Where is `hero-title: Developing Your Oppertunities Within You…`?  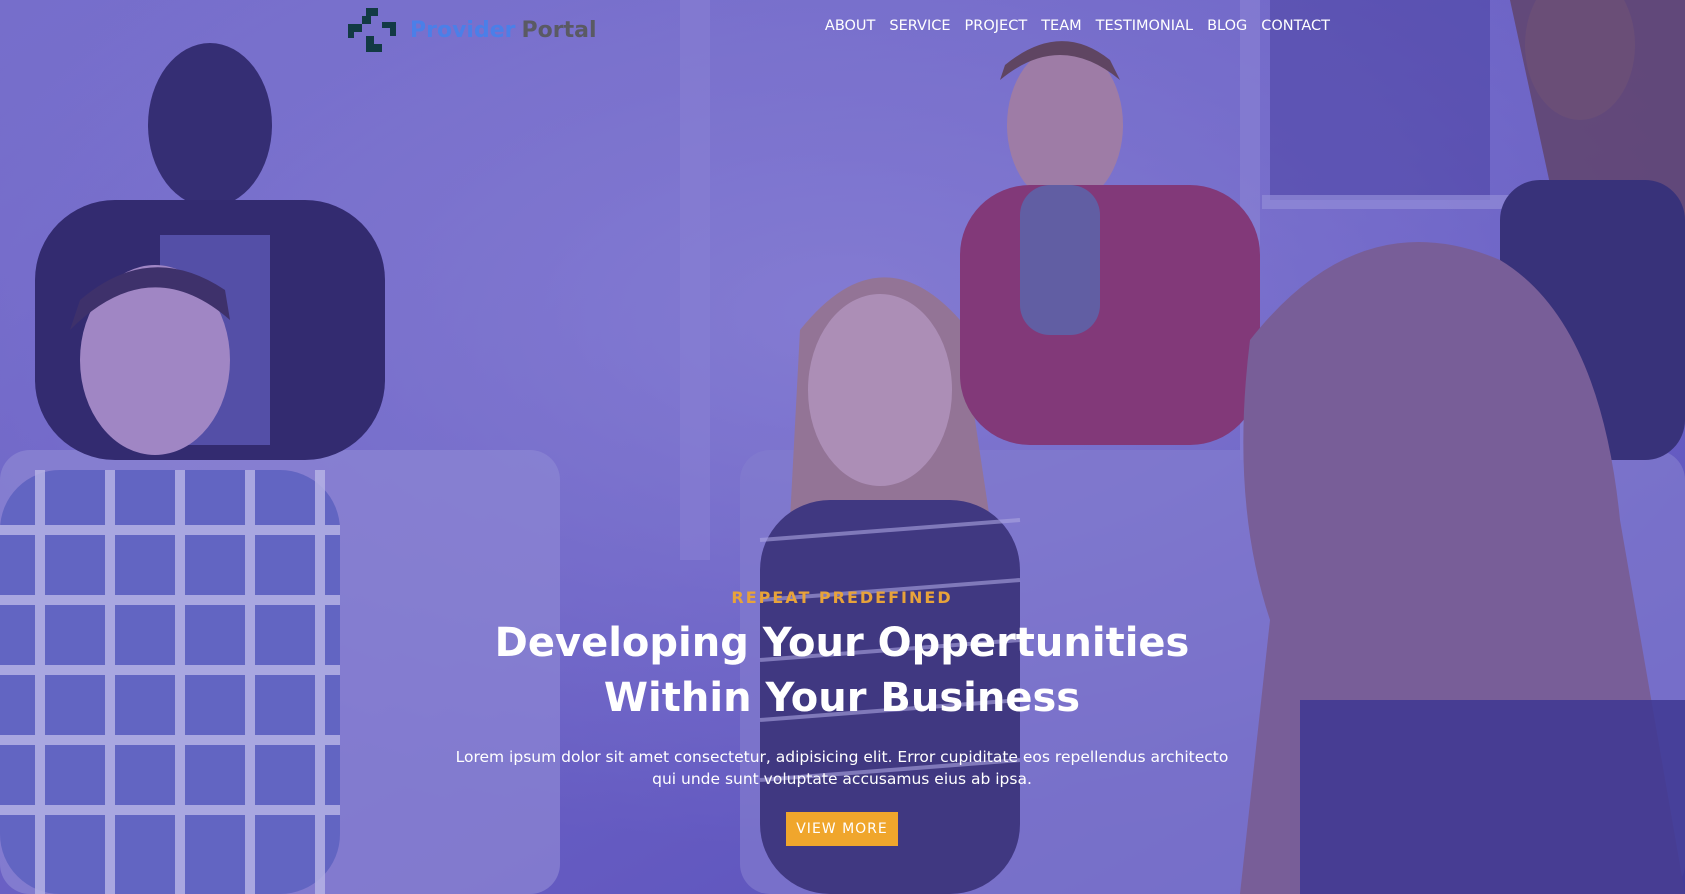 hero-title: Developing Your Oppertunities Within You… is located at coordinates (842, 670).